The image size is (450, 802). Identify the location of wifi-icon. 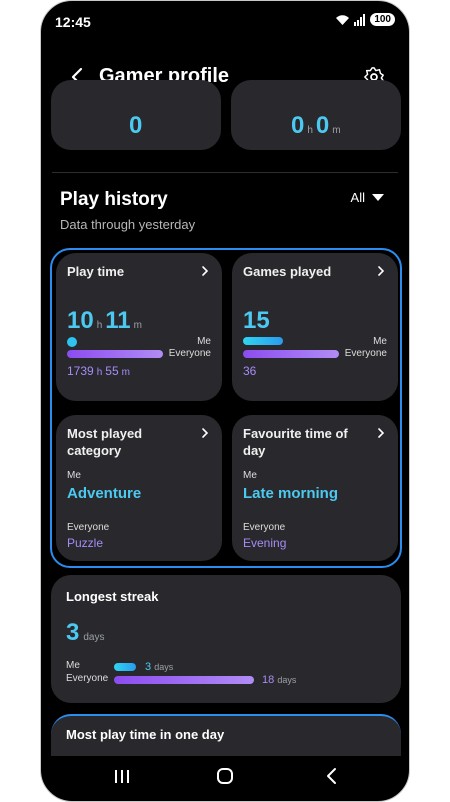
(343, 19).